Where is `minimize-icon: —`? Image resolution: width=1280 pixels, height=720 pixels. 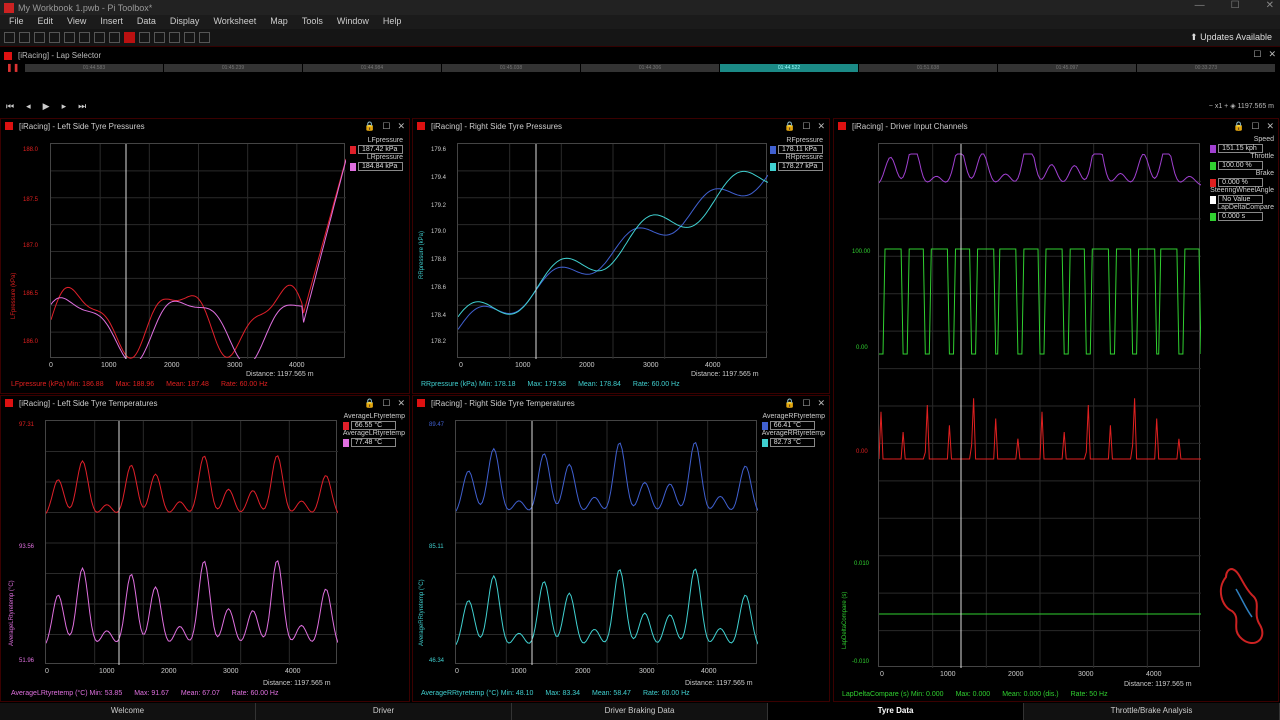
minimize-icon: — is located at coordinates (1200, 5).